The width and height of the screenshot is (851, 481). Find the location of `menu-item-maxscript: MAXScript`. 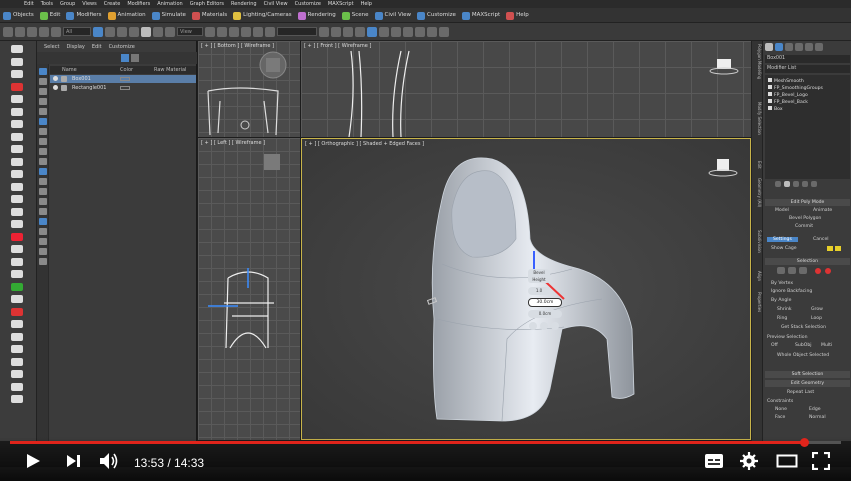

menu-item-maxscript: MAXScript is located at coordinates (341, 4).